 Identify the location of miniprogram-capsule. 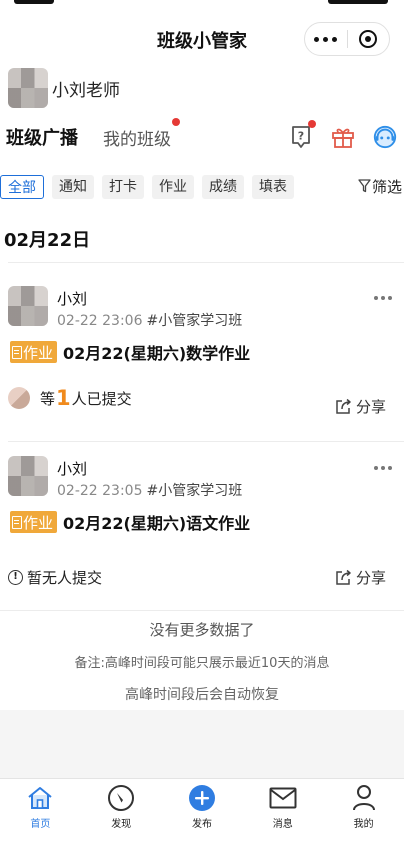
(347, 39).